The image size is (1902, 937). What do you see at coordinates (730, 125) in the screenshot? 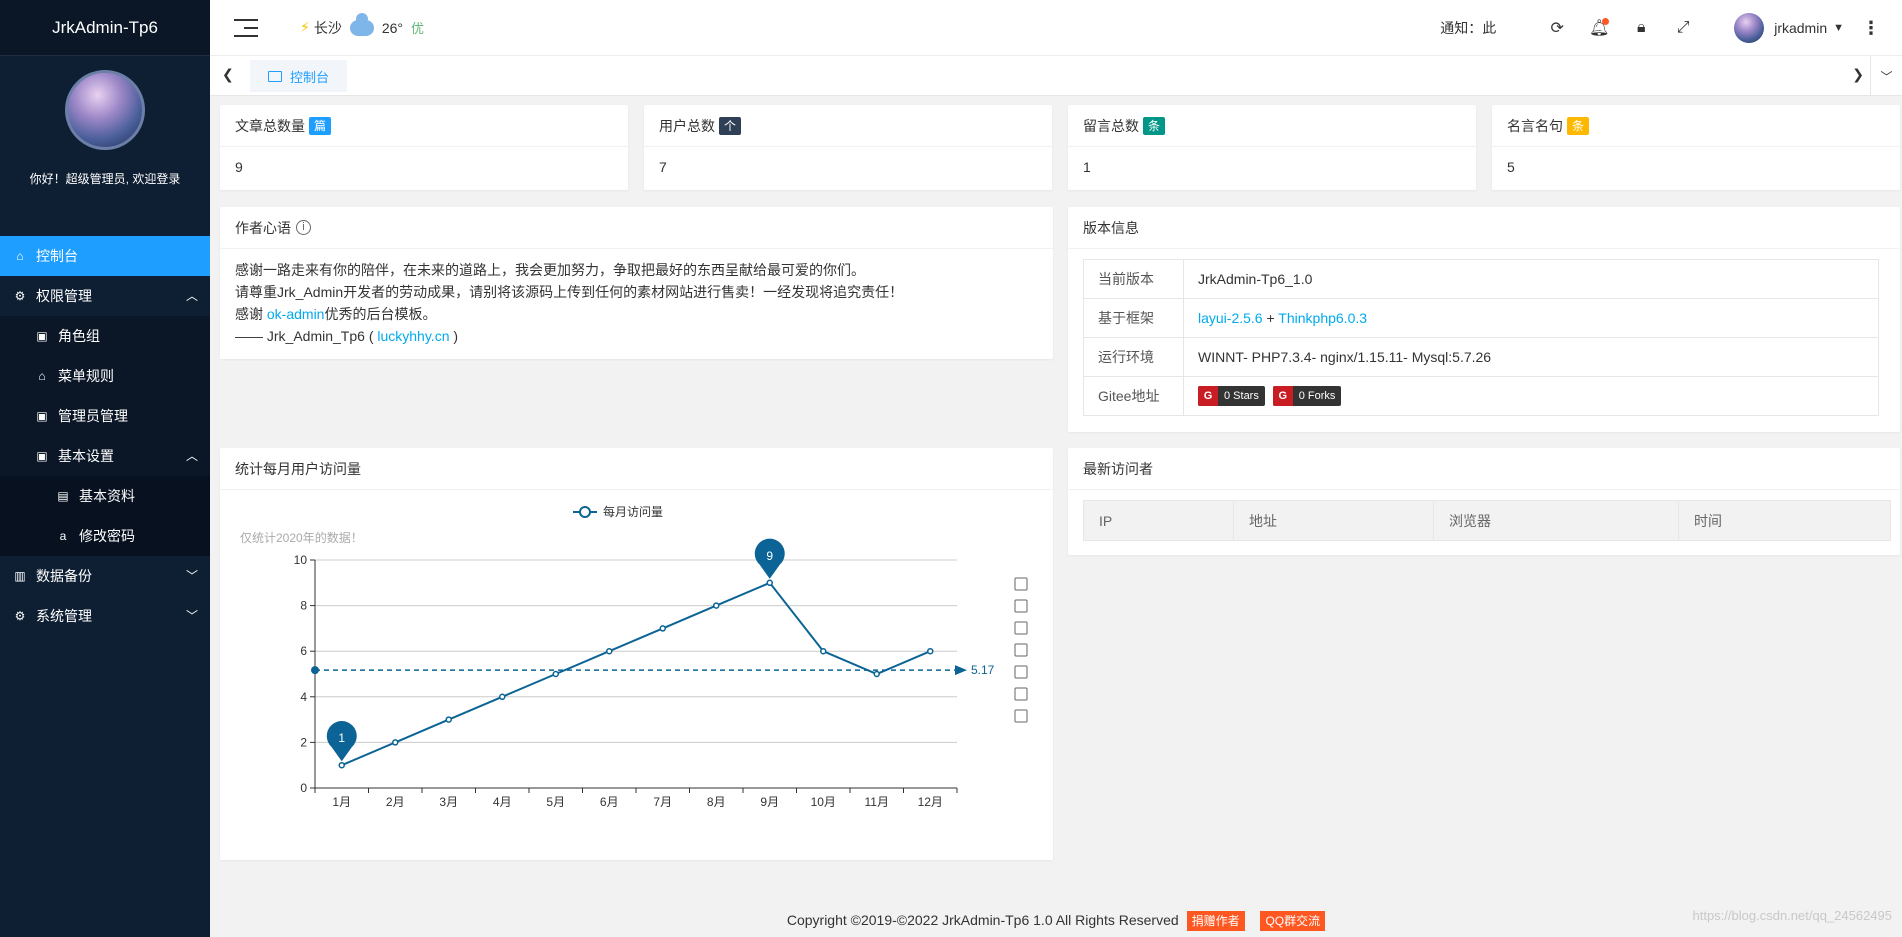
I see `stat-badge: 个` at bounding box center [730, 125].